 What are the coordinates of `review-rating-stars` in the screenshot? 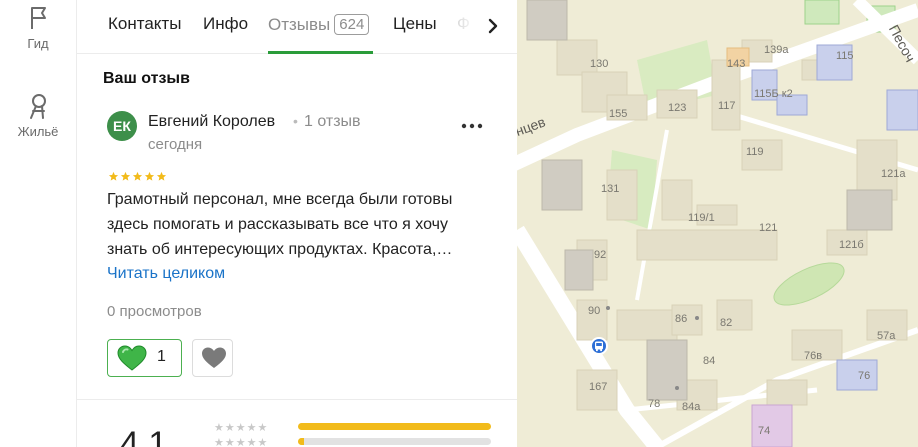 It's located at (138, 175).